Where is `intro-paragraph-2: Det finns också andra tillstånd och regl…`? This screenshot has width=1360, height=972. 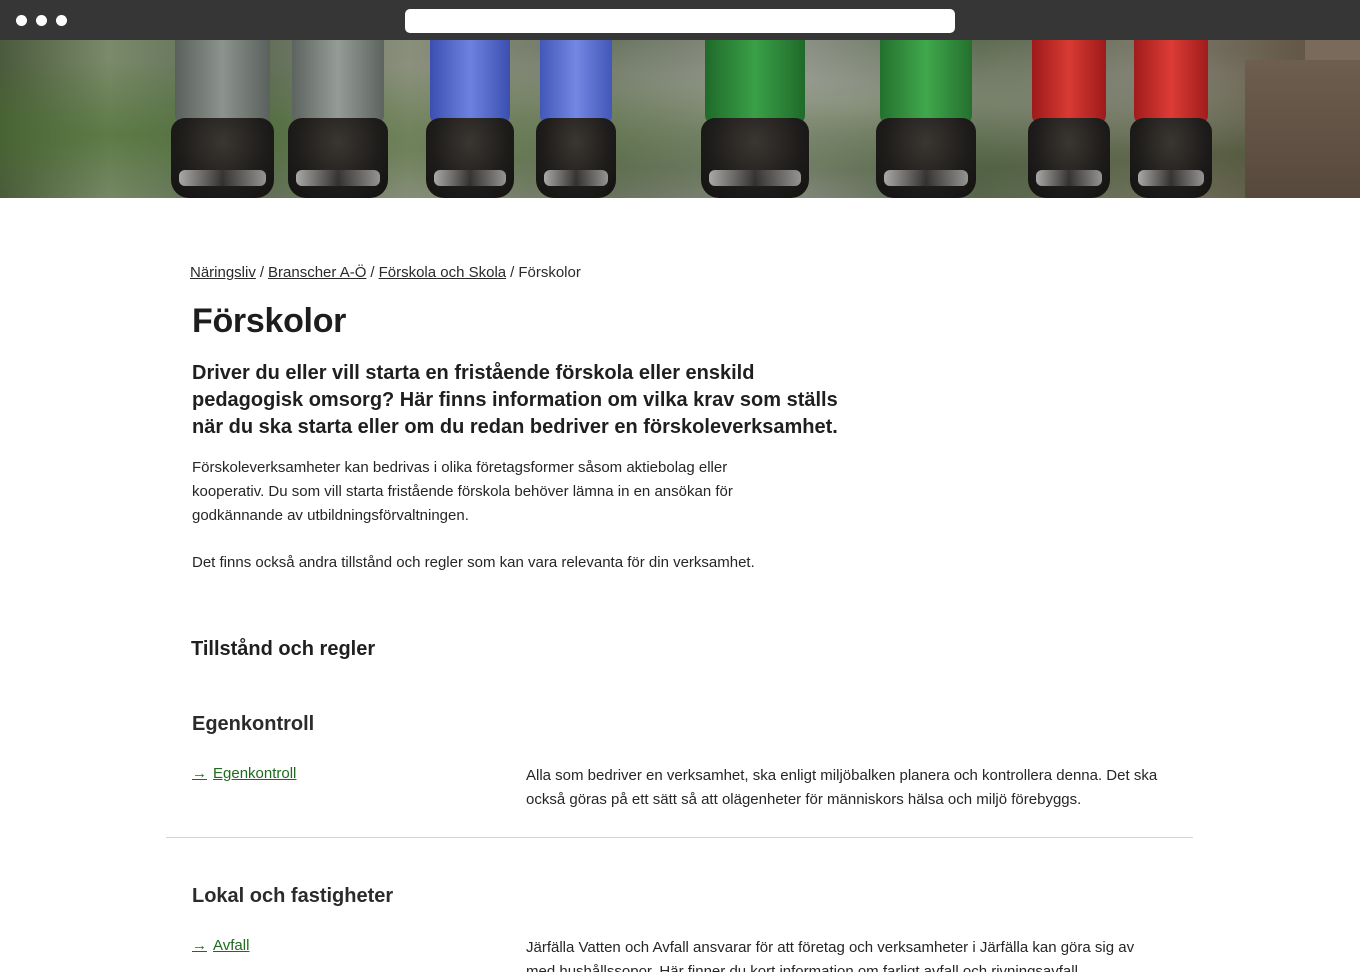
intro-paragraph-2: Det finns också andra tillstånd och regl… is located at coordinates (473, 562).